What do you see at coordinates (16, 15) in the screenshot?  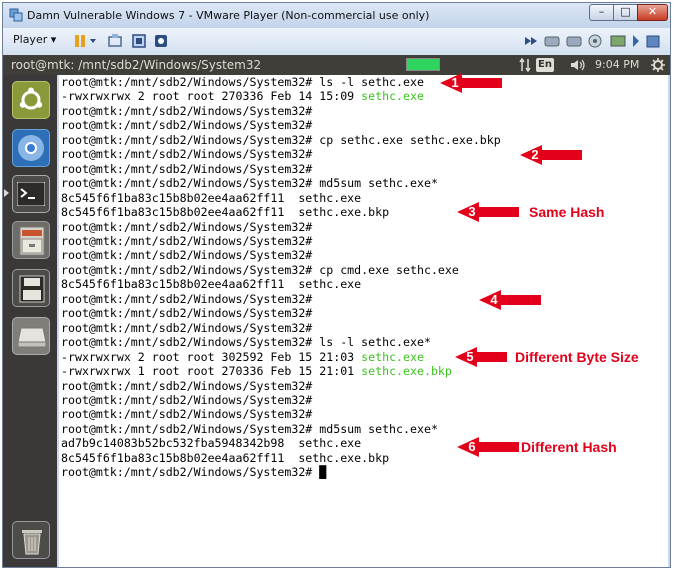 I see `vmware-app-icon` at bounding box center [16, 15].